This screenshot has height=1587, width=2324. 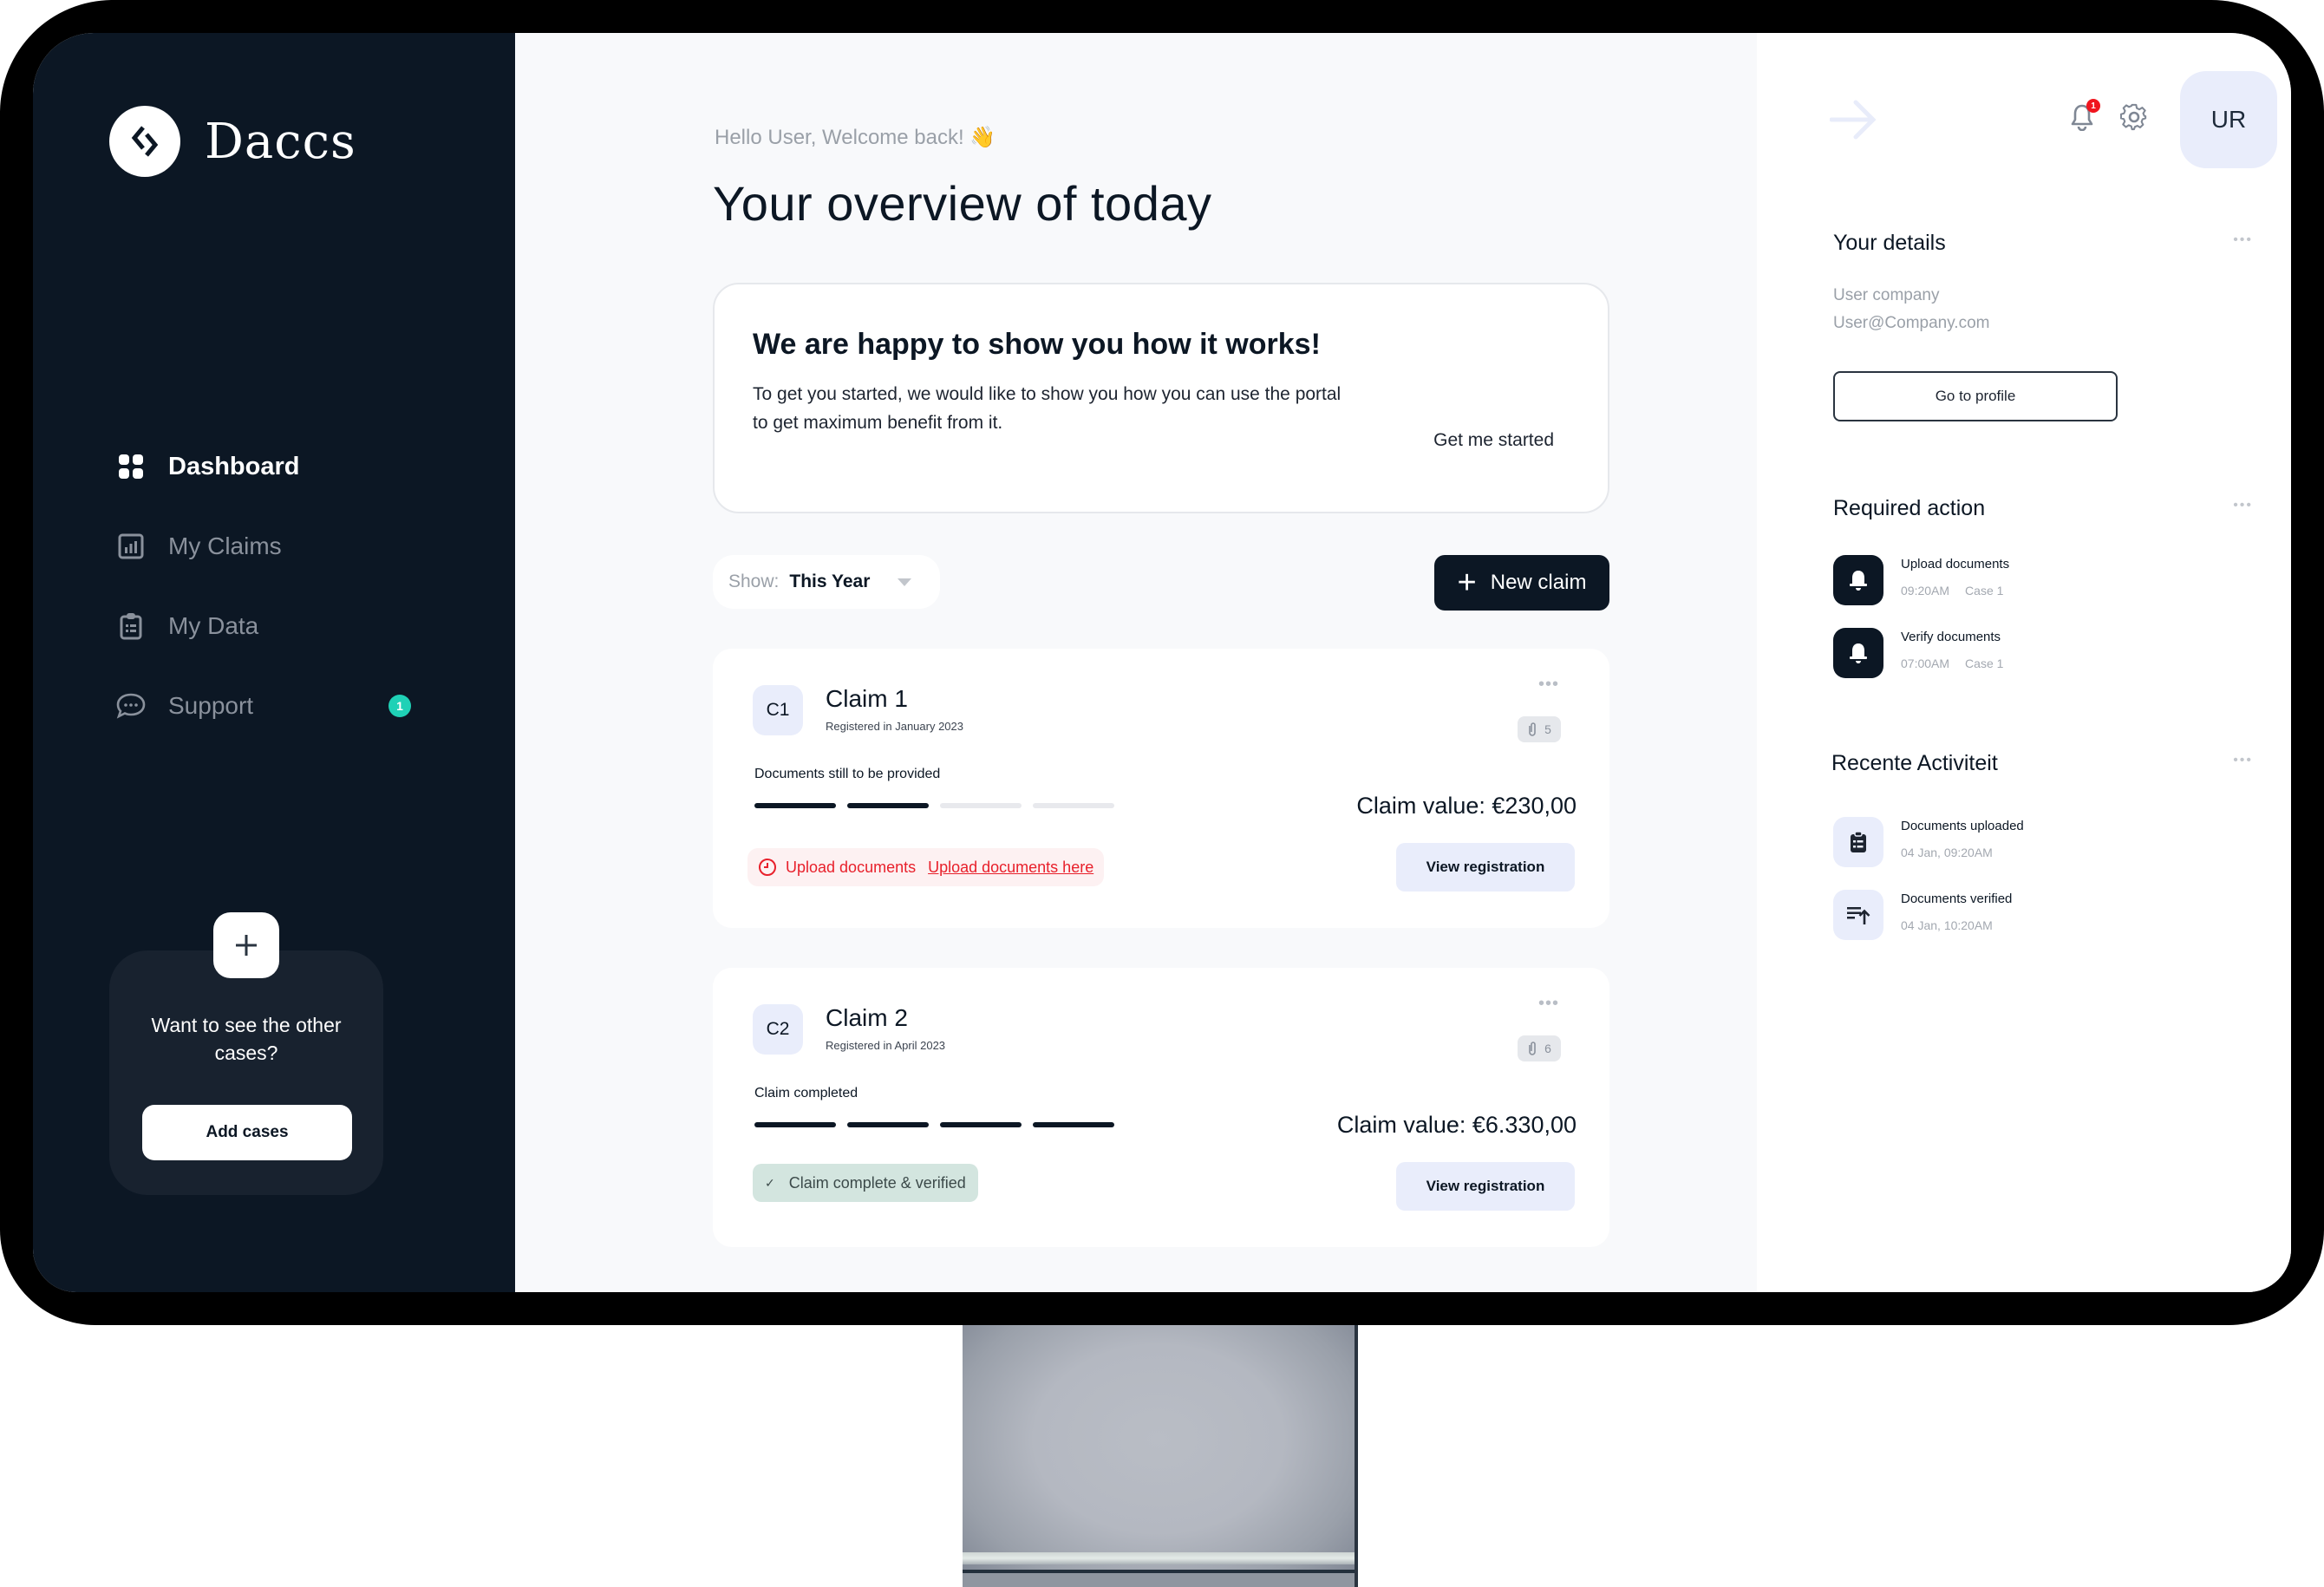 I want to click on new-claim-button: + New claim, so click(x=1521, y=583).